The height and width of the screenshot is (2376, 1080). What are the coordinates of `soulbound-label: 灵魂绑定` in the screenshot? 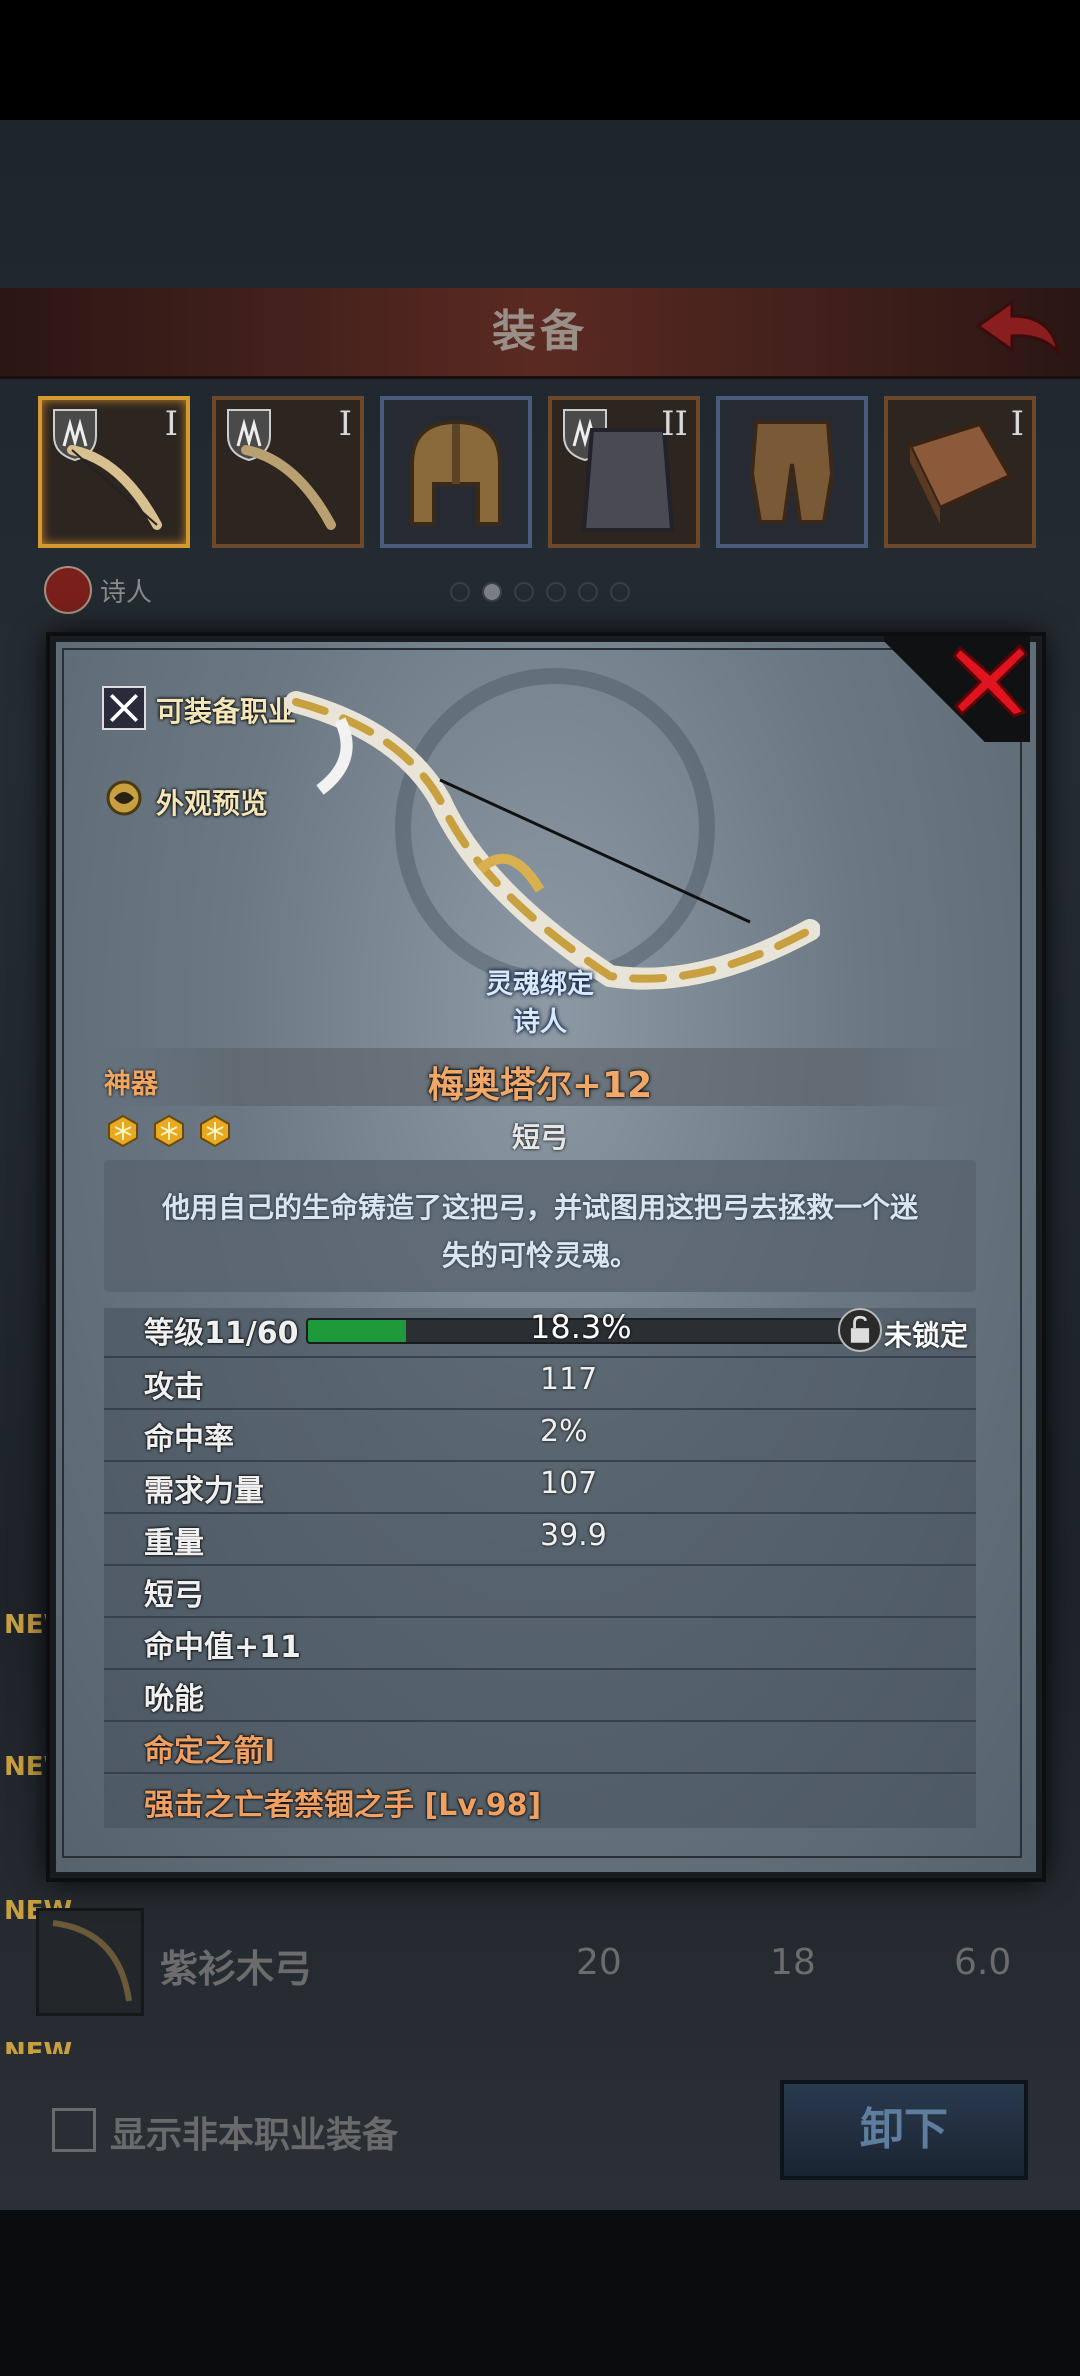 It's located at (540, 984).